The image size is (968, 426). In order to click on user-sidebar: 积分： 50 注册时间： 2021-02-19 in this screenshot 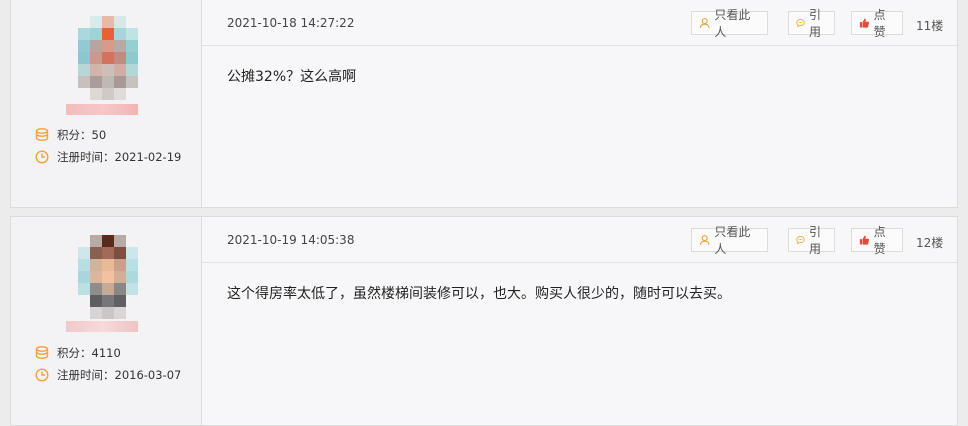, I will do `click(106, 103)`.